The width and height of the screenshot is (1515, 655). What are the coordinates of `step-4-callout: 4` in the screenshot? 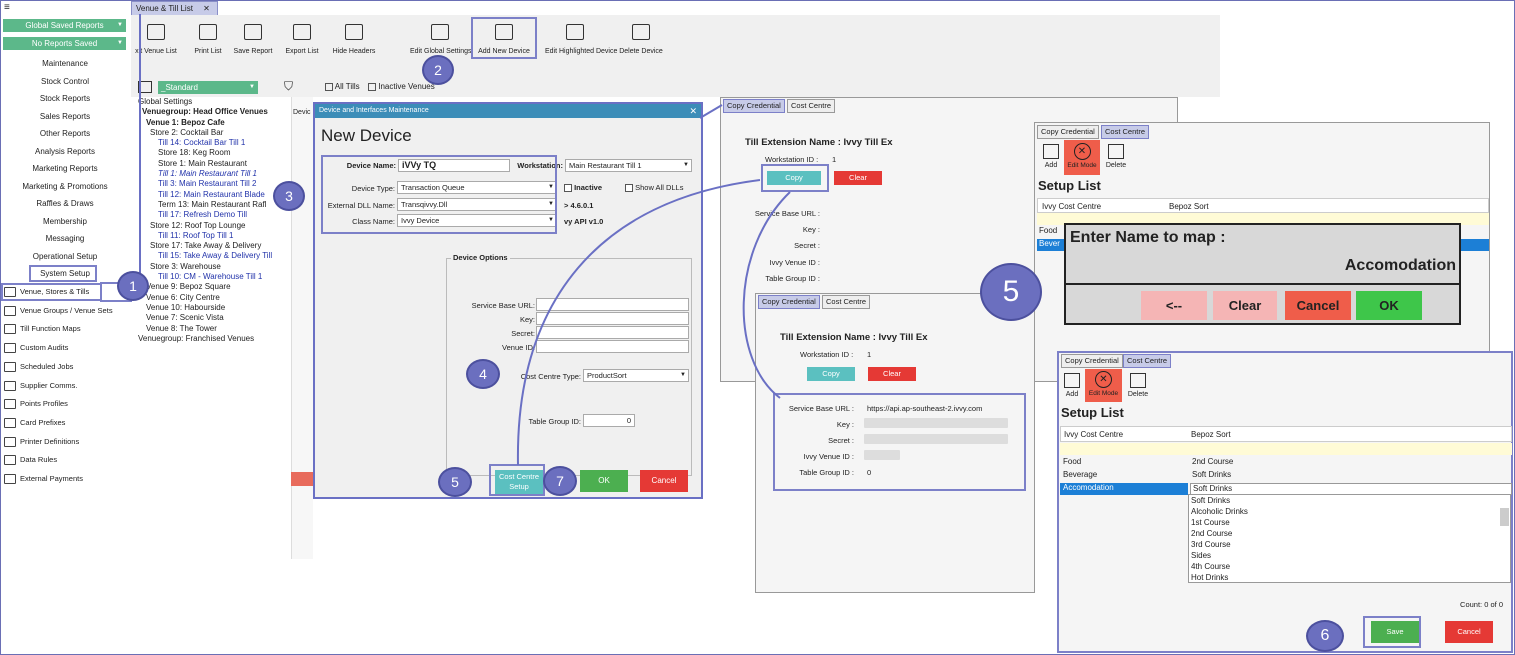 It's located at (483, 374).